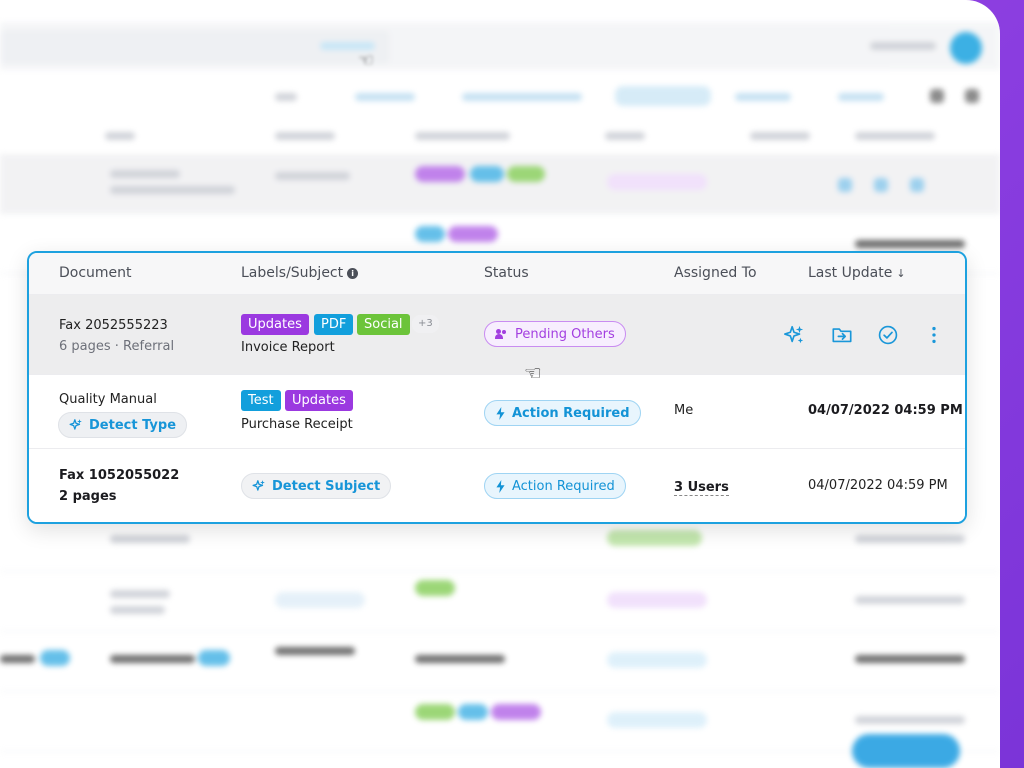 This screenshot has height=768, width=1024. What do you see at coordinates (316, 486) in the screenshot?
I see `detect-subject-button: Detect Subject` at bounding box center [316, 486].